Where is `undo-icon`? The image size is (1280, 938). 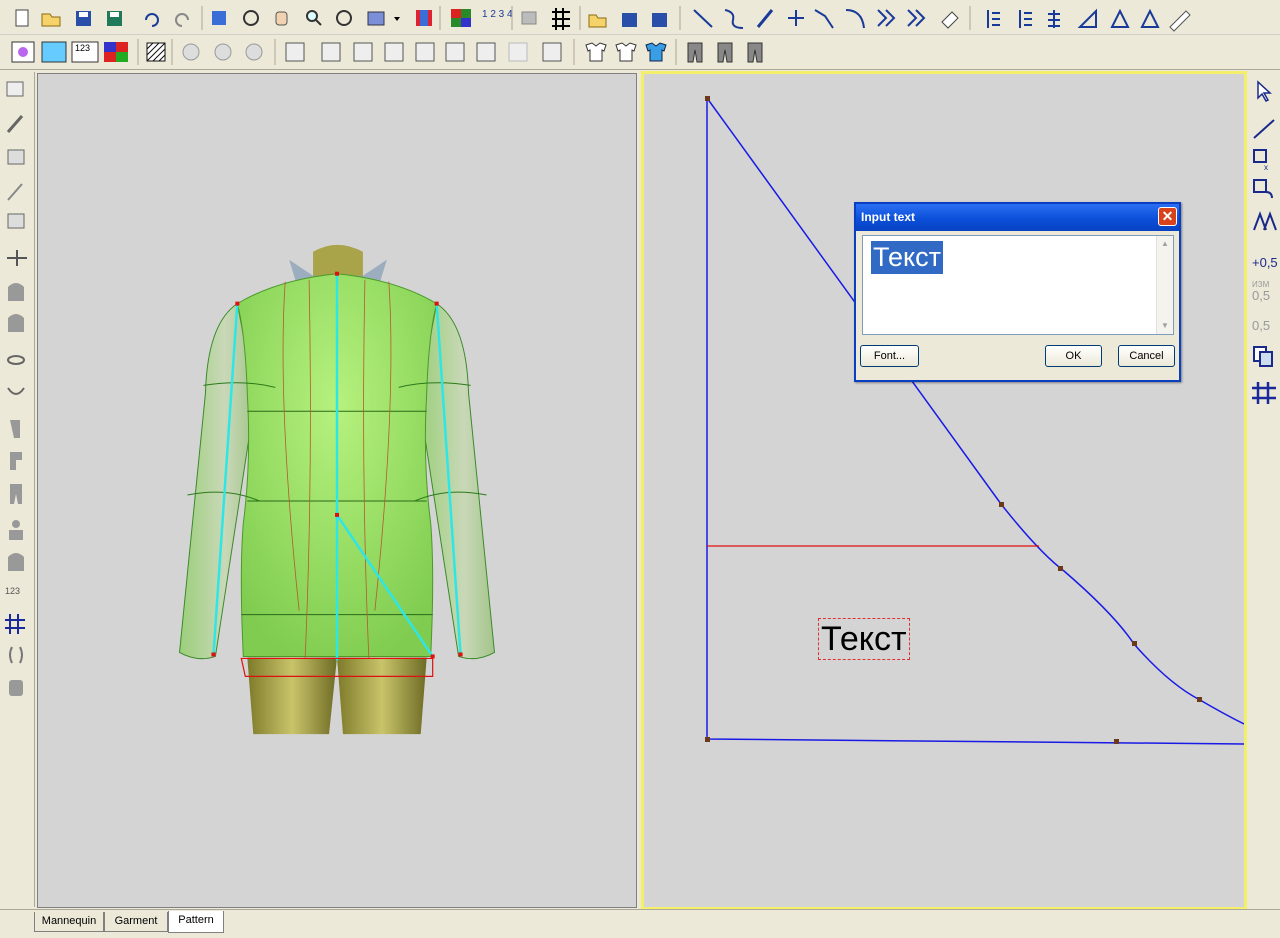 undo-icon is located at coordinates (152, 20).